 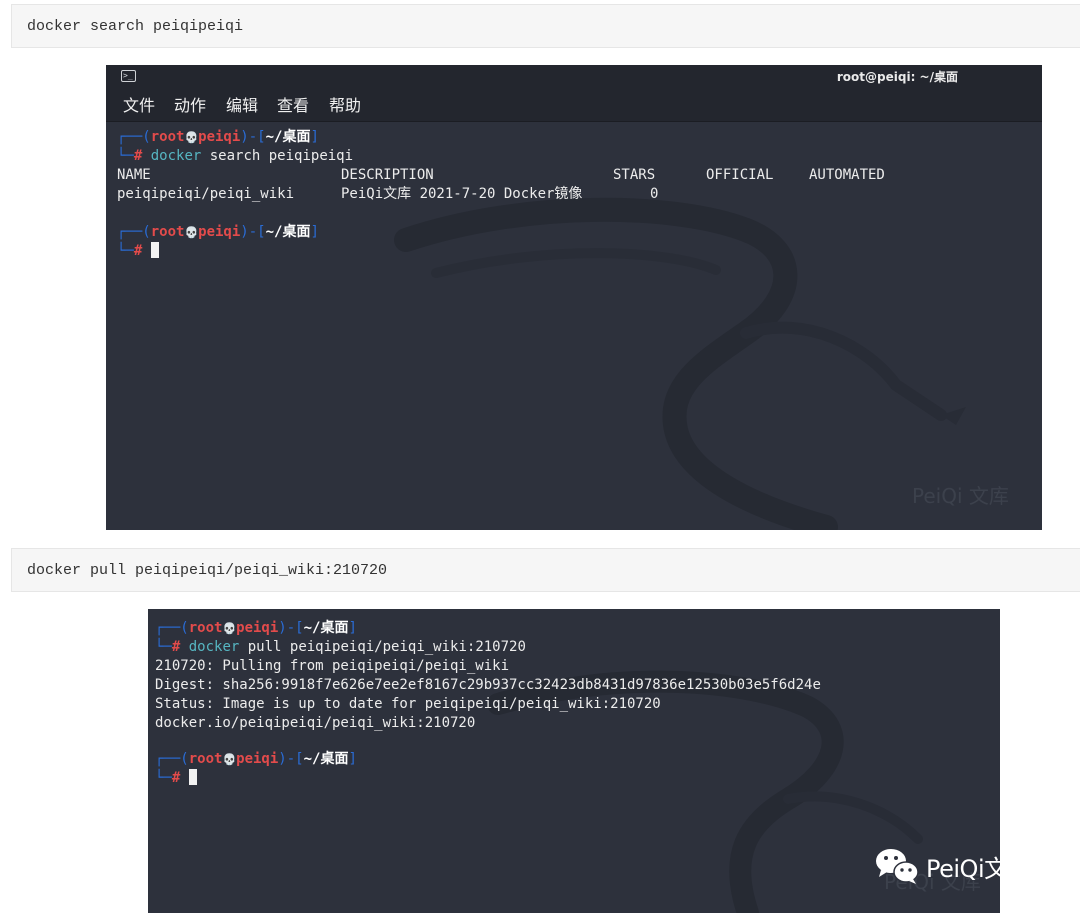 What do you see at coordinates (462, 194) in the screenshot?
I see `result-description: PeiQi文库 2021-7-20 Docker镜像` at bounding box center [462, 194].